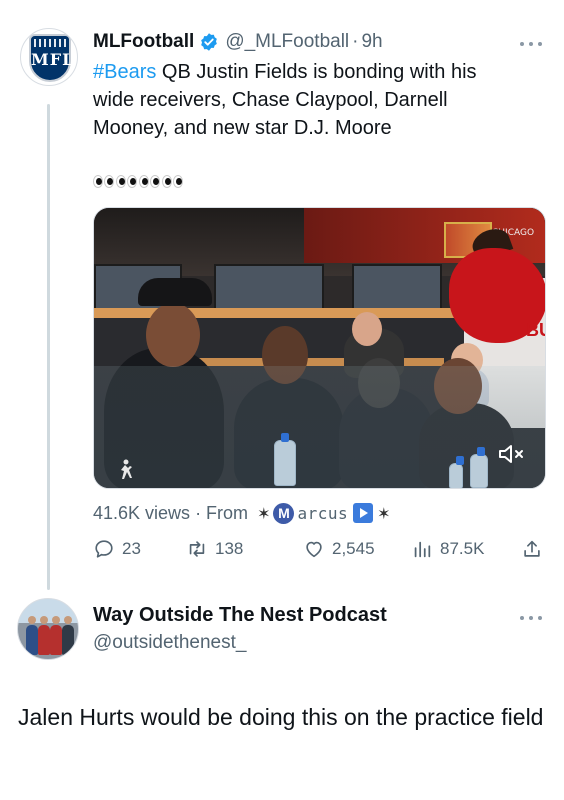  Describe the element at coordinates (169, 643) in the screenshot. I see `reply-author-handle: @outsidethenest_` at that location.